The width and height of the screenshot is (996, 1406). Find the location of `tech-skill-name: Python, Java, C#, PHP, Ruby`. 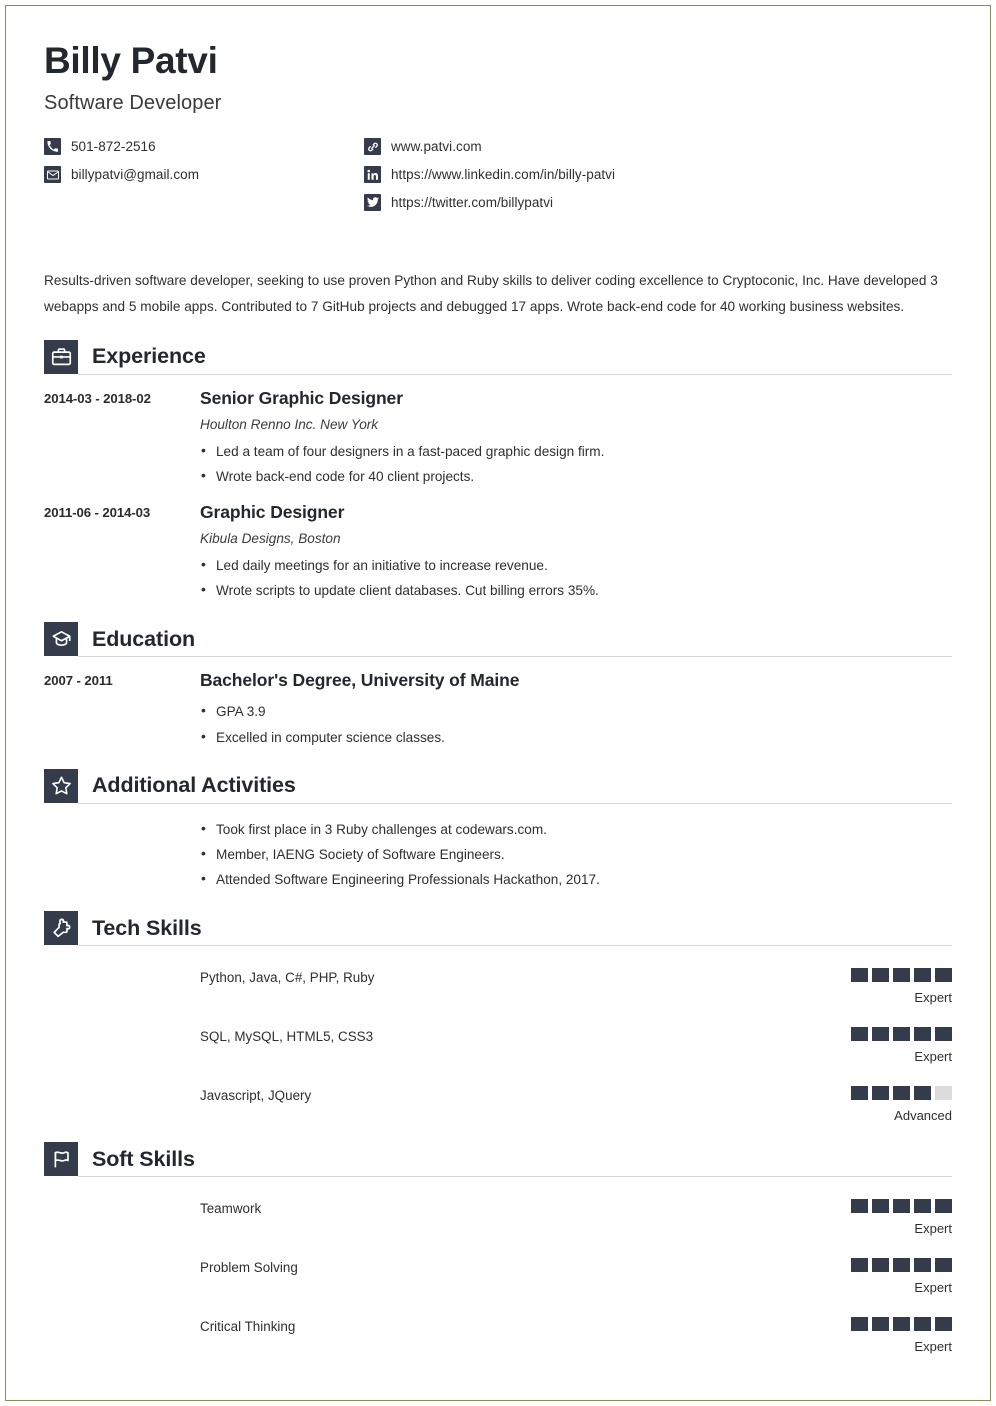

tech-skill-name: Python, Java, C#, PHP, Ruby is located at coordinates (287, 978).